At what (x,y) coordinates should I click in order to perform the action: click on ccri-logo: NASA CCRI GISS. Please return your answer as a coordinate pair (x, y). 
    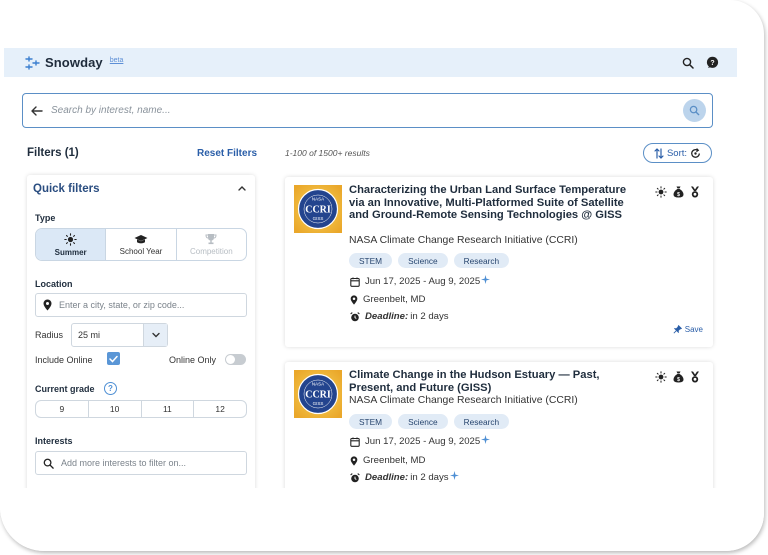
    Looking at the image, I should click on (318, 209).